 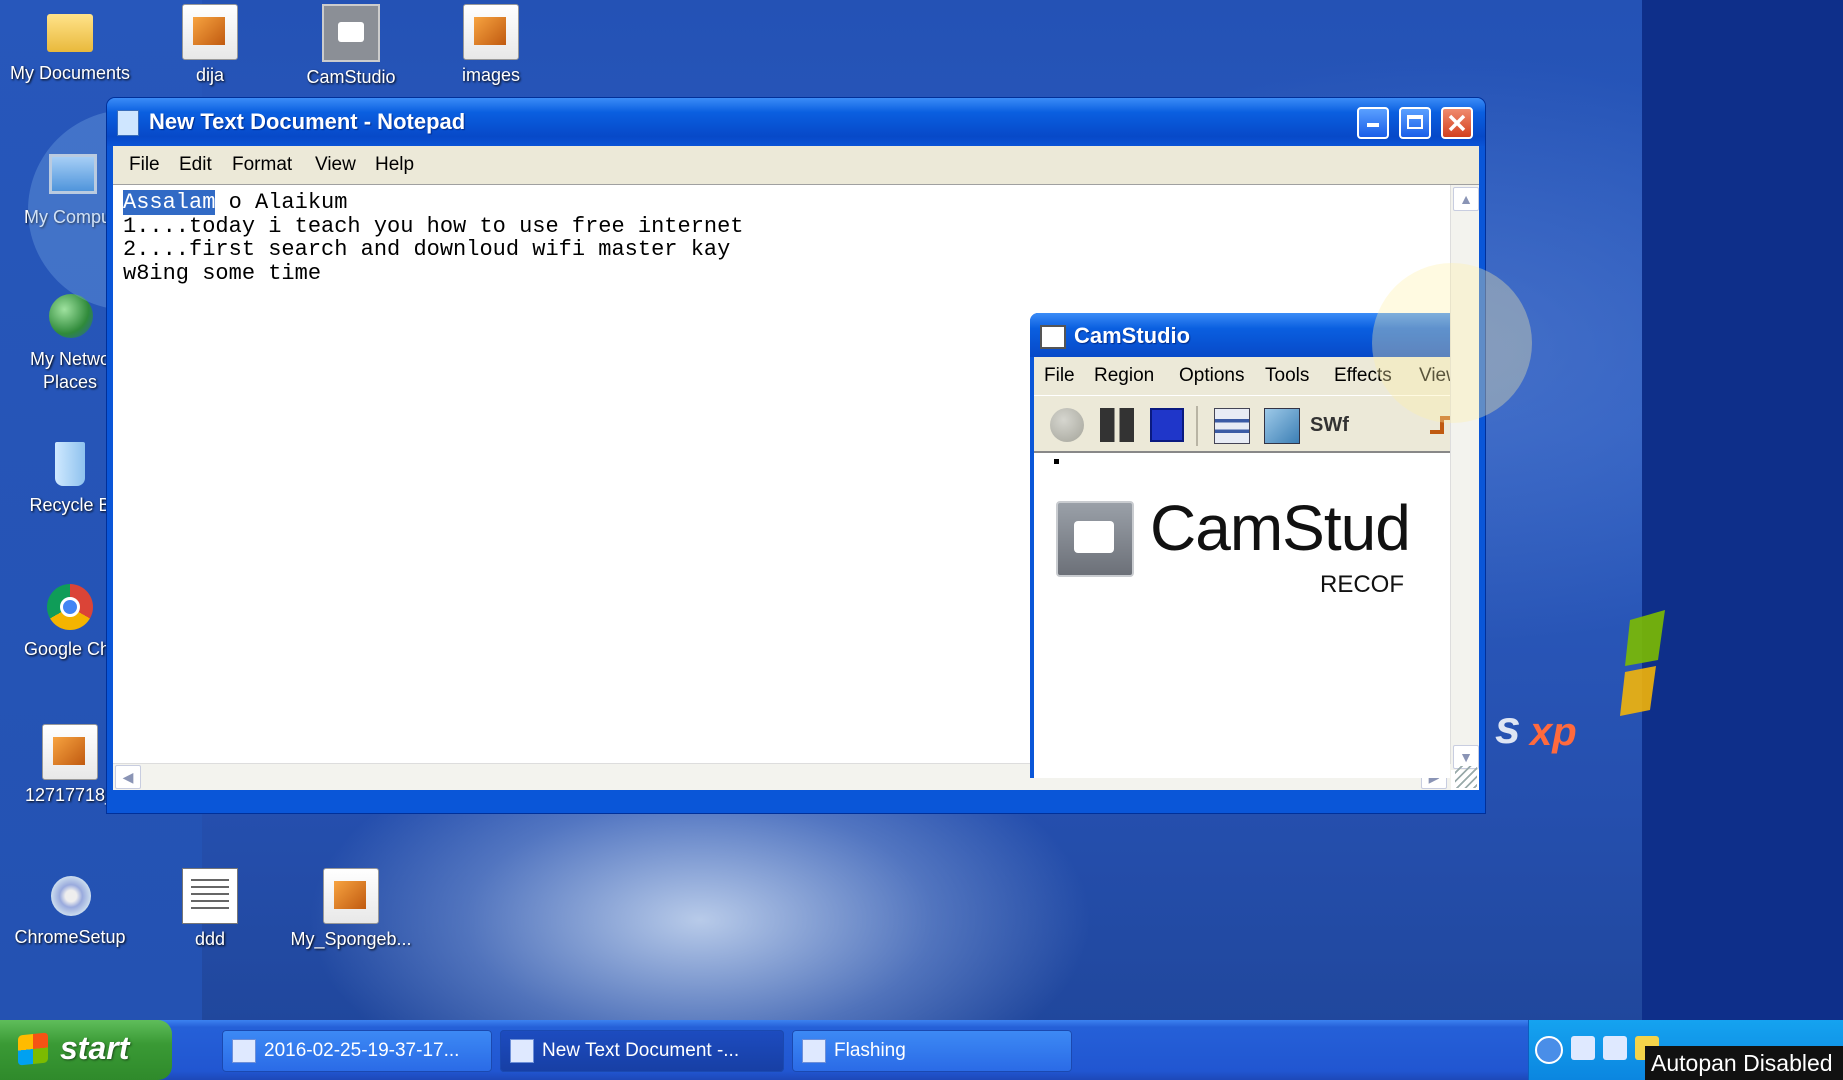 I want to click on dot, so click(x=1056, y=461).